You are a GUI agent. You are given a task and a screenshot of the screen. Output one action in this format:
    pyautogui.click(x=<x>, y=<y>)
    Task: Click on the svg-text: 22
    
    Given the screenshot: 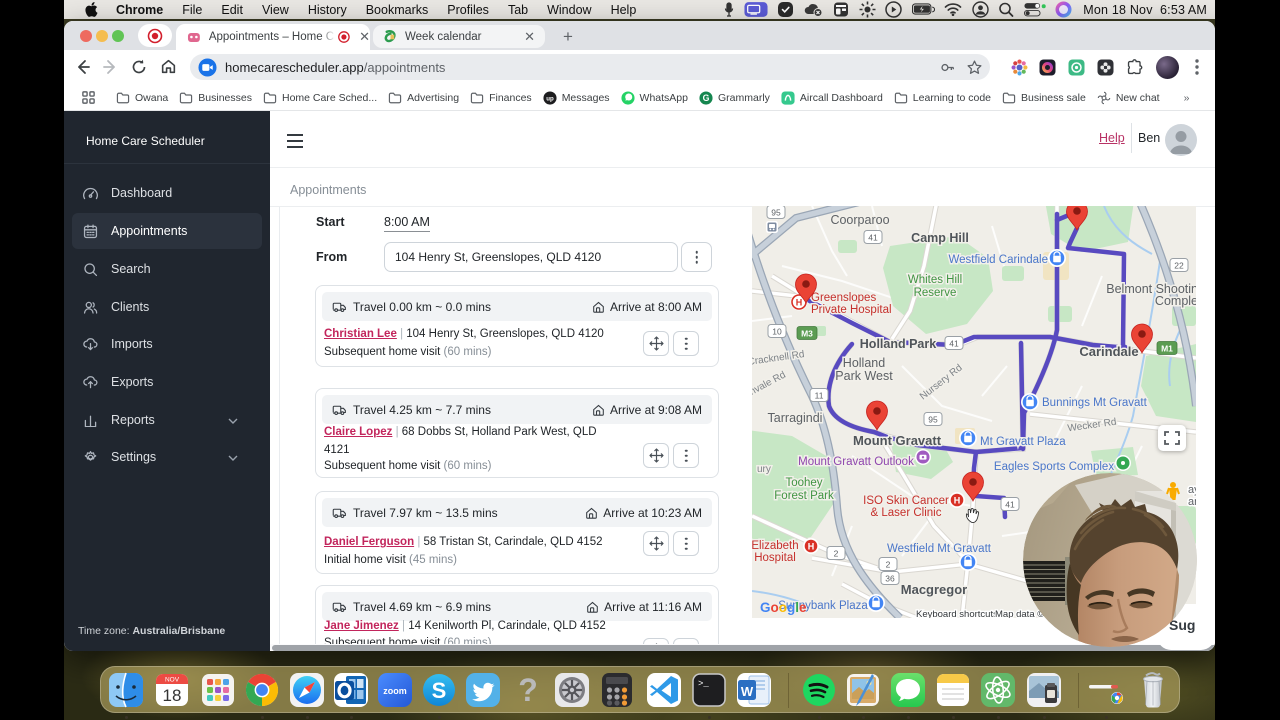 What is the action you would take?
    pyautogui.click(x=1179, y=266)
    